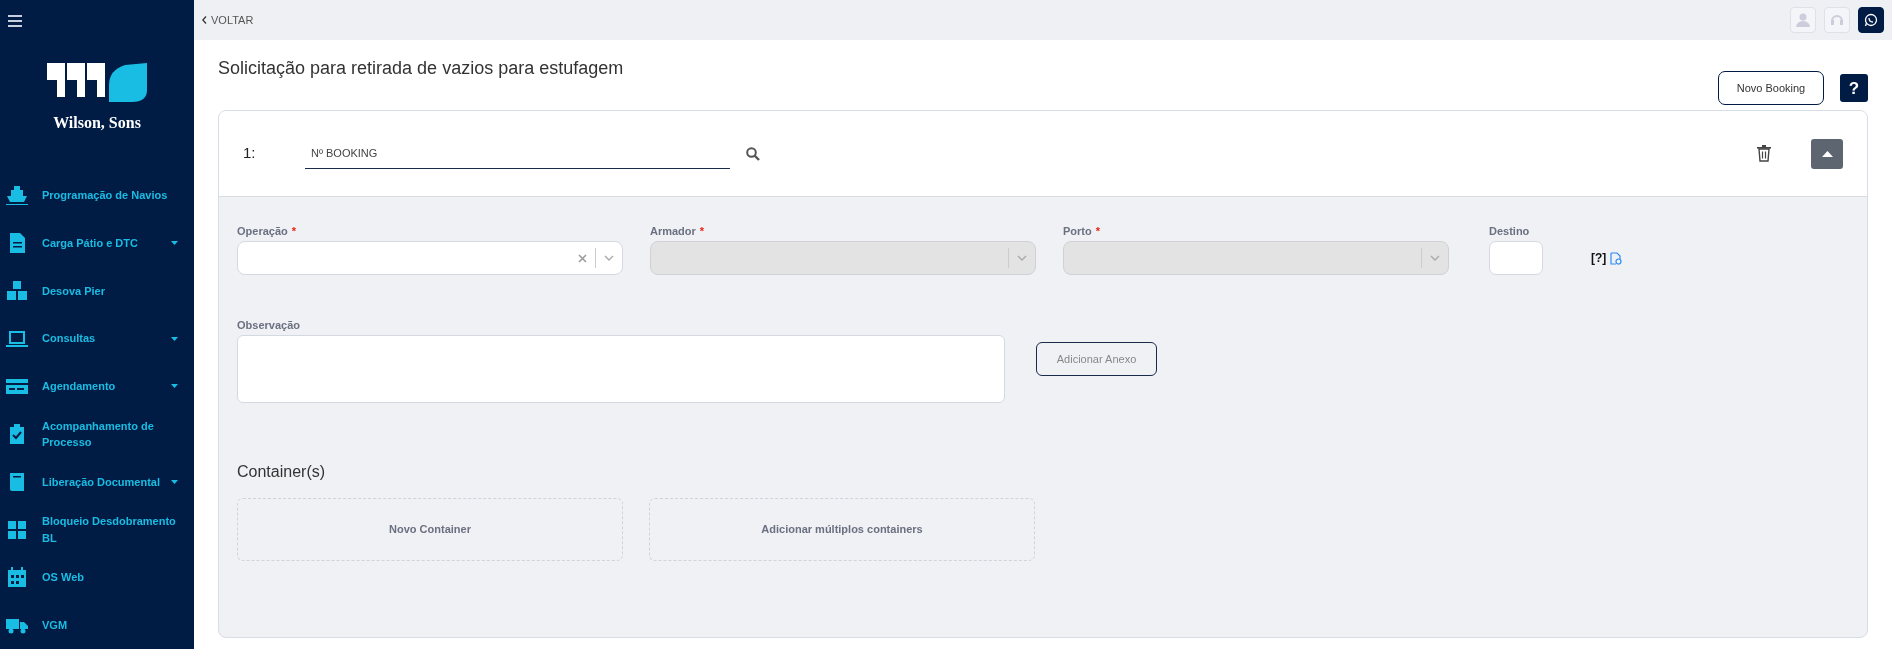  Describe the element at coordinates (97, 386) in the screenshot. I see `sidebar-item: Agendamento` at that location.